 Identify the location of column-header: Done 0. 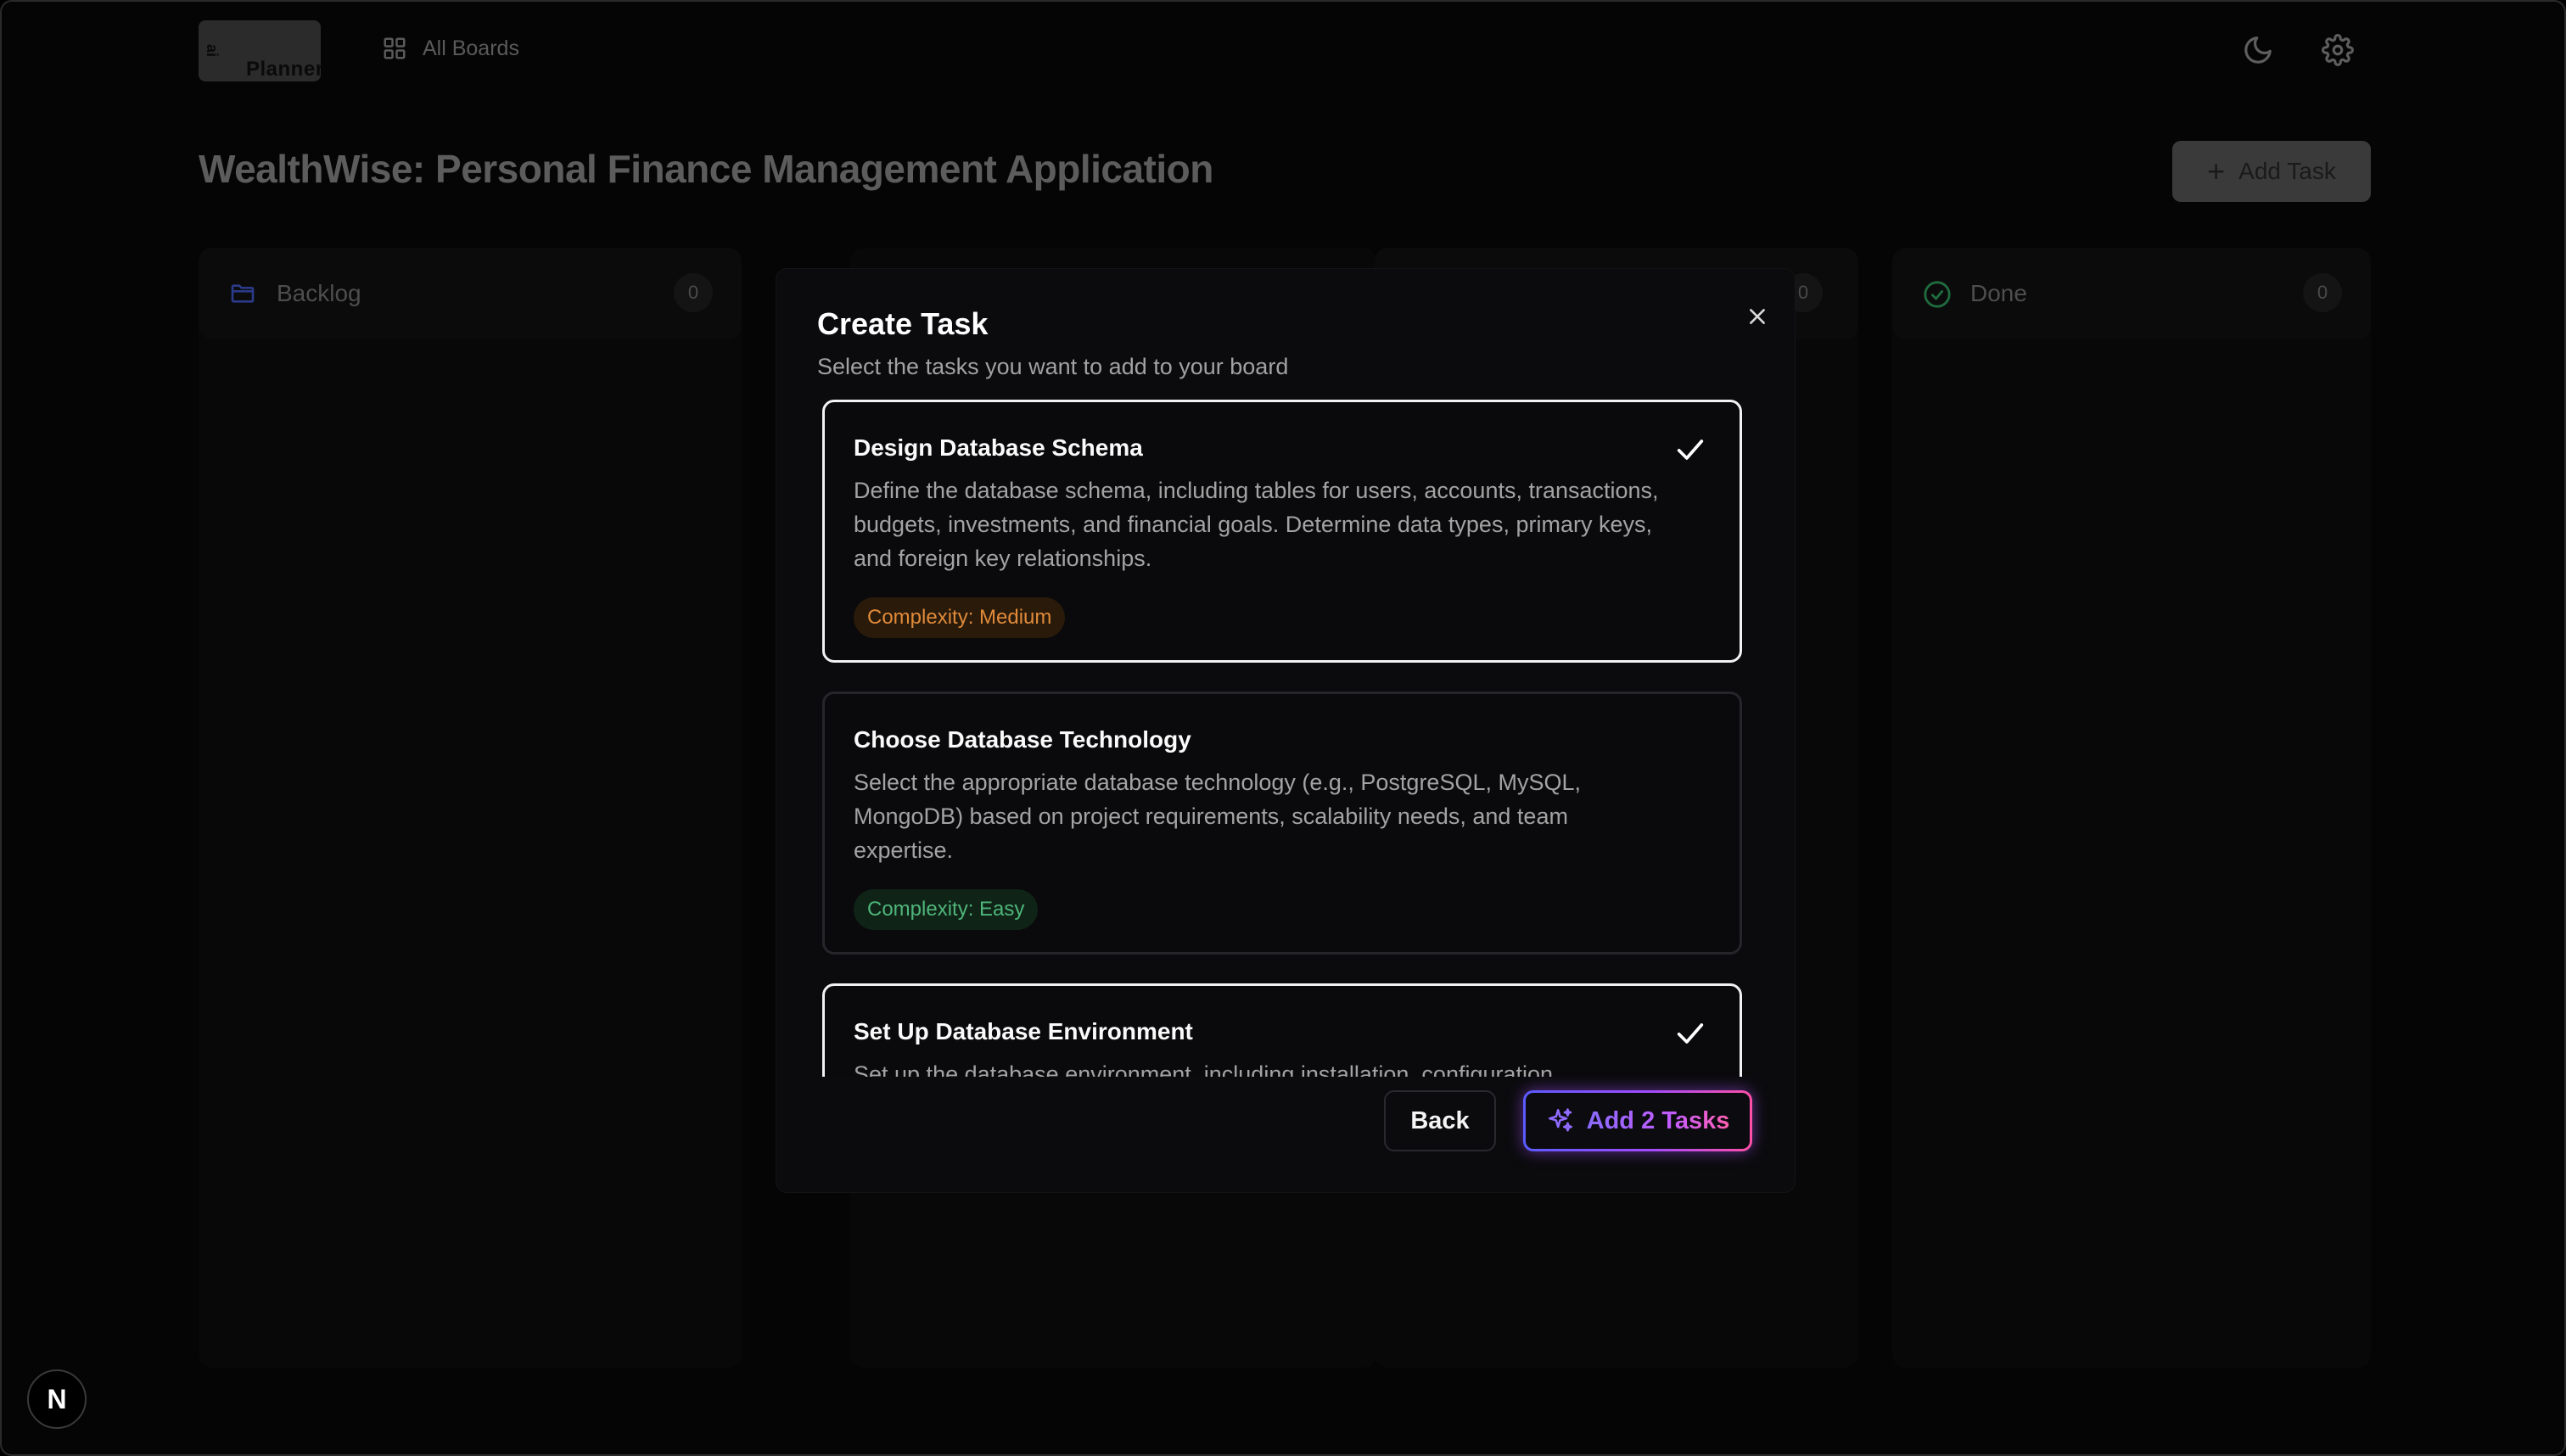
(2131, 293).